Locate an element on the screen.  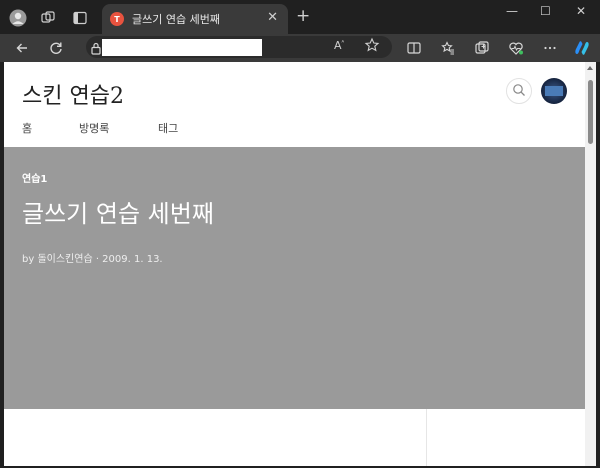
post-meta: by 돌이스킨연습 · 2009. 1. 13. is located at coordinates (92, 259).